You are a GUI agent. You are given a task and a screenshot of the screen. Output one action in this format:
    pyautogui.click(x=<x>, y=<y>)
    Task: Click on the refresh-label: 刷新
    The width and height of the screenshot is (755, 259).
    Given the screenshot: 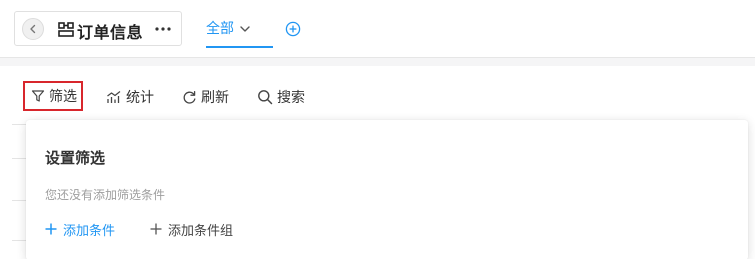 What is the action you would take?
    pyautogui.click(x=215, y=98)
    